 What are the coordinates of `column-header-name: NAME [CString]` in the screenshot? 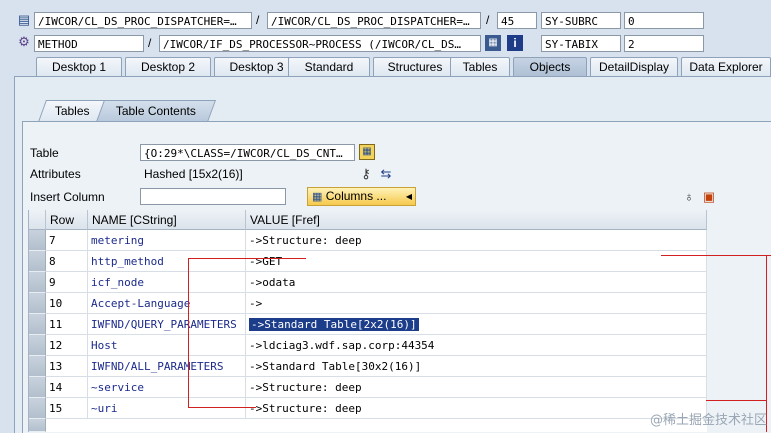 It's located at (167, 220).